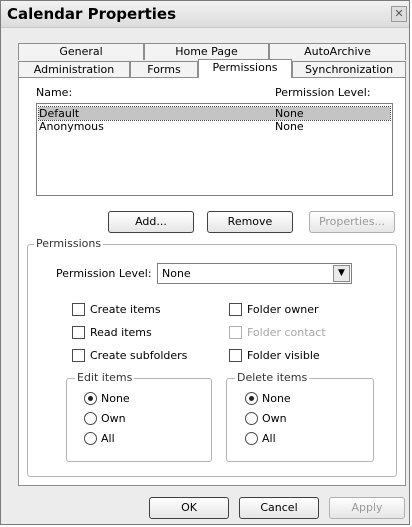 Image resolution: width=412 pixels, height=527 pixels. What do you see at coordinates (189, 508) in the screenshot?
I see `ok-button: OK` at bounding box center [189, 508].